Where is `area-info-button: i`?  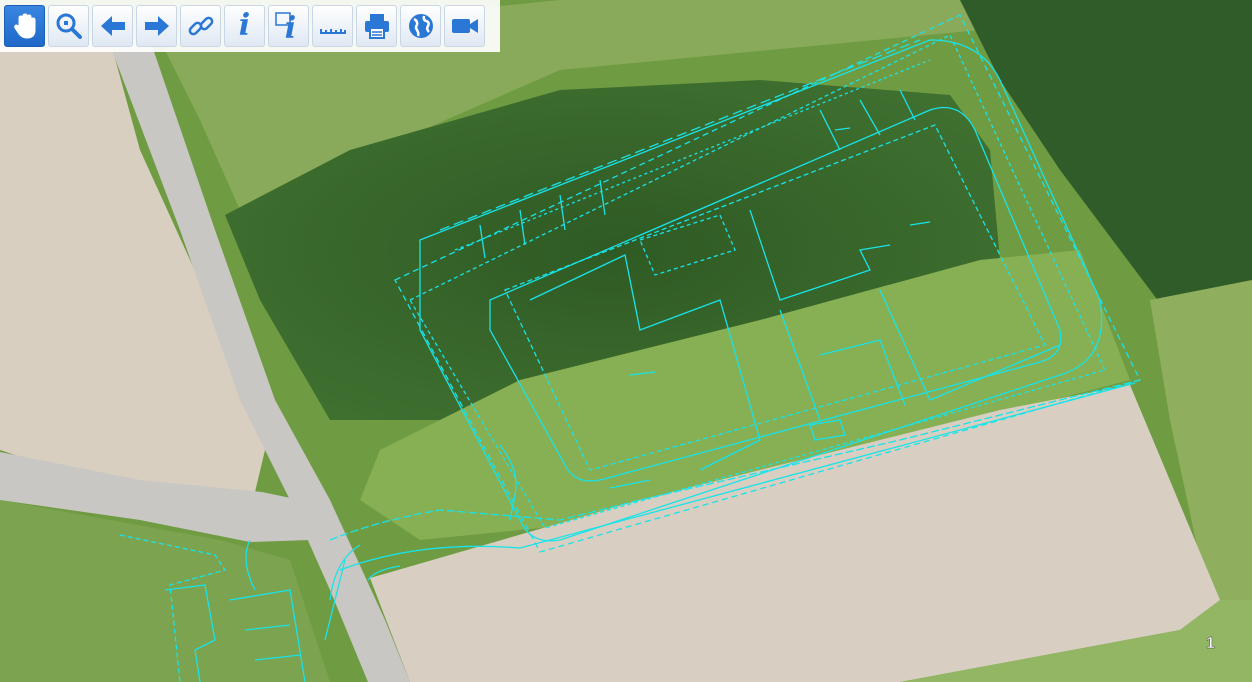 area-info-button: i is located at coordinates (288, 26).